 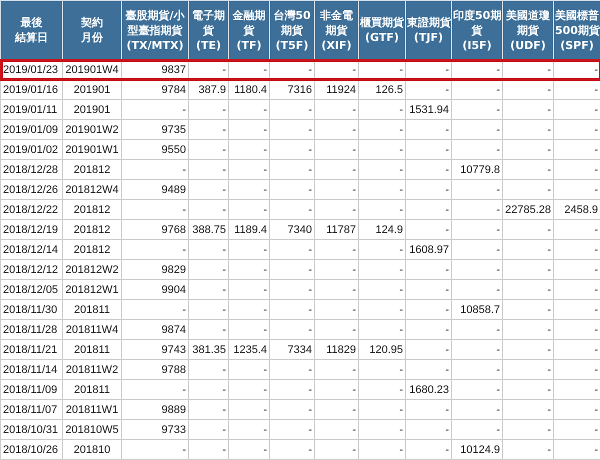 What do you see at coordinates (292, 30) in the screenshot?
I see `column-header: 台灣50 期貨 (T5F)` at bounding box center [292, 30].